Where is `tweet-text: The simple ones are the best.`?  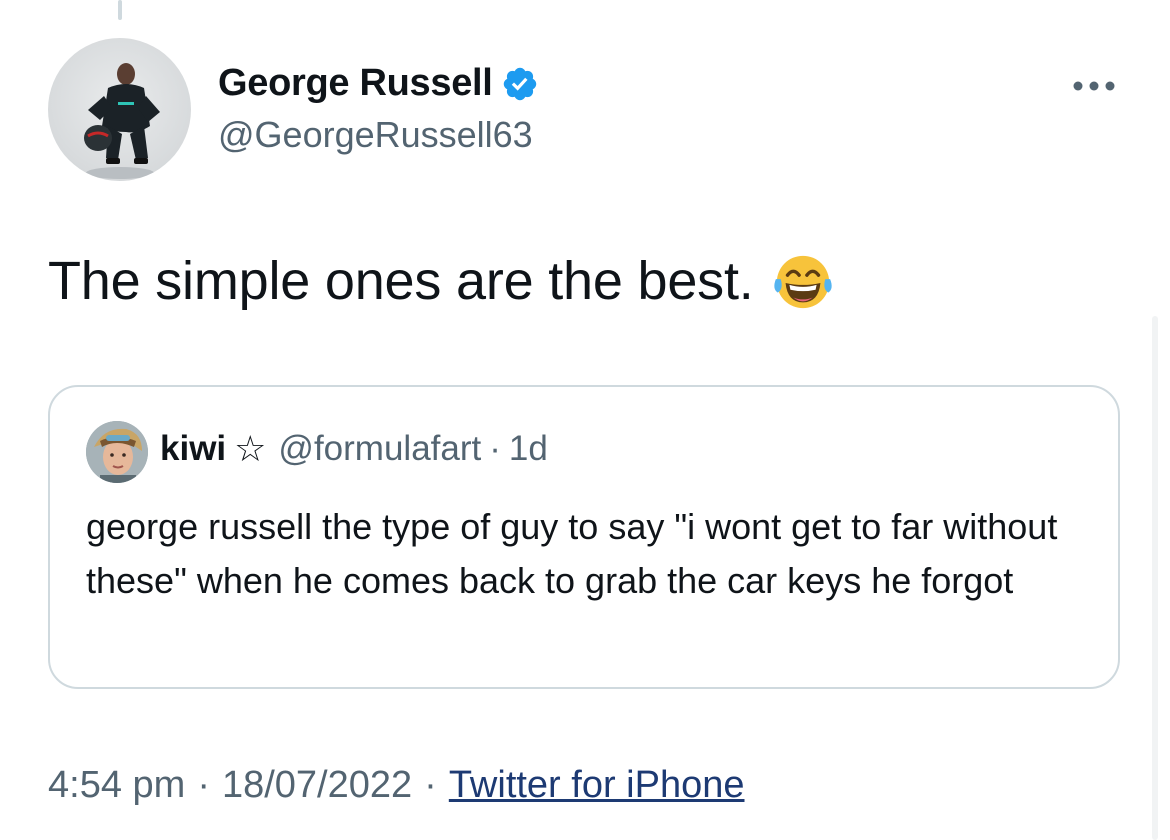 tweet-text: The simple ones are the best. is located at coordinates (401, 281).